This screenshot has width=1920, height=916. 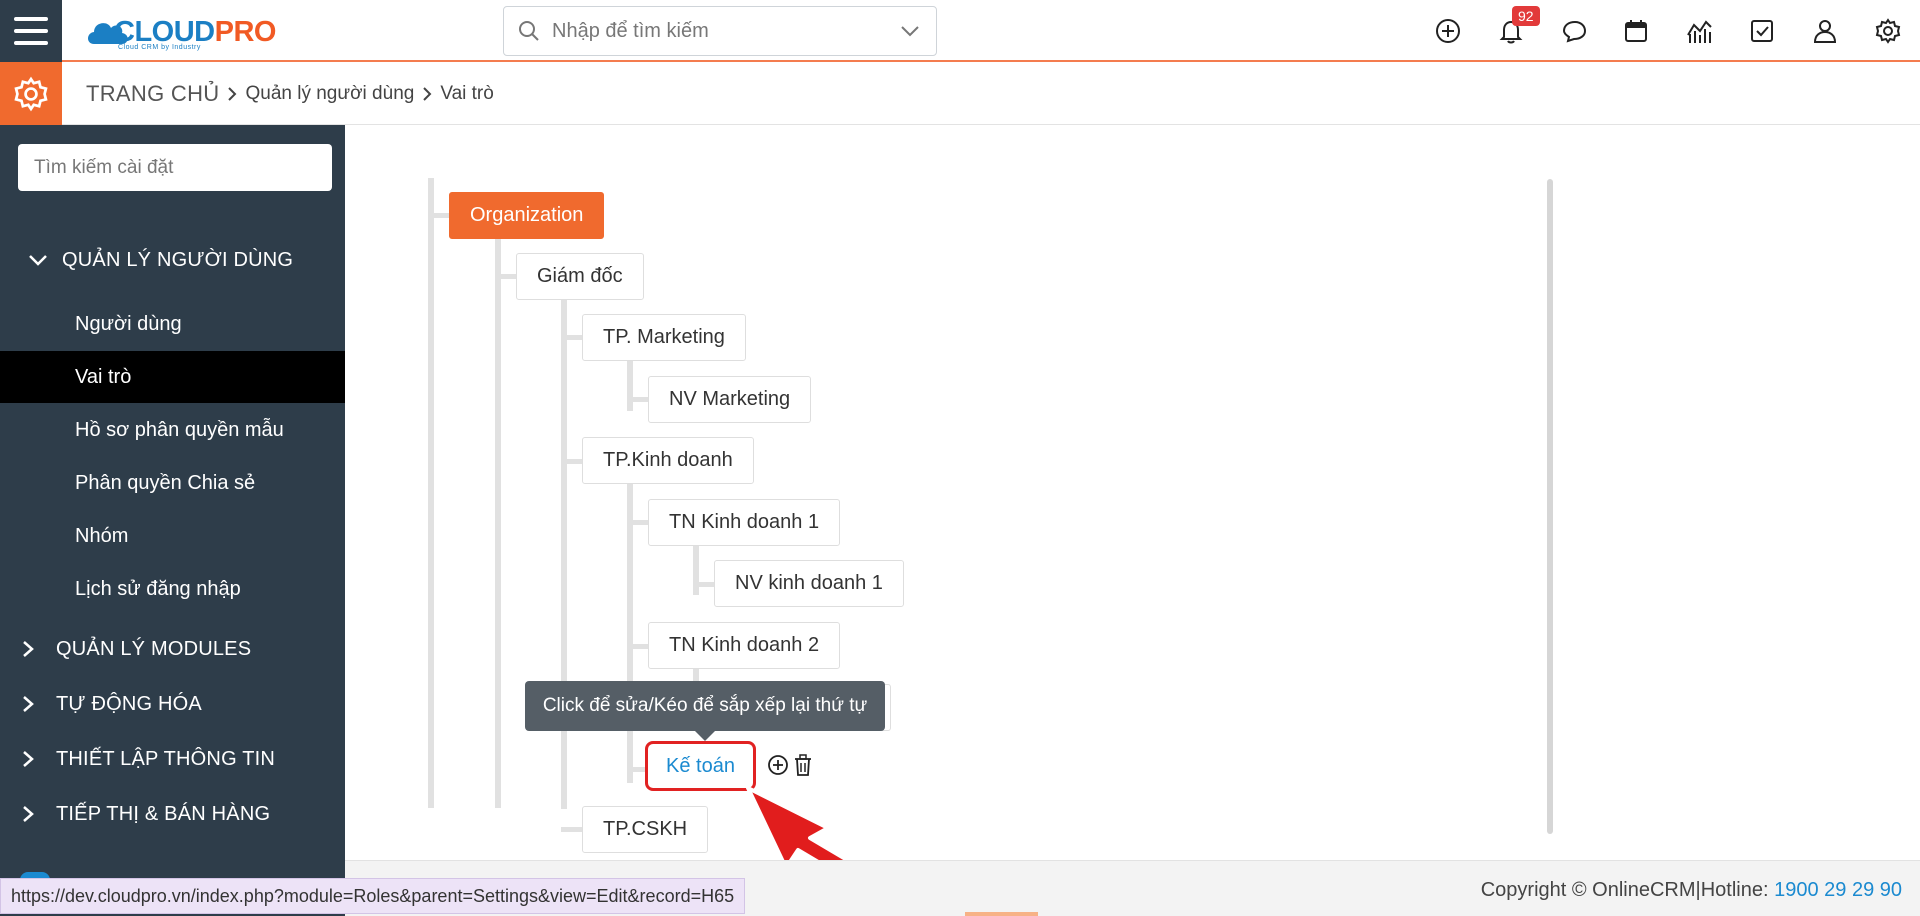 I want to click on sidebar-item-login-history: Lịch sử đăng nhập, so click(x=172, y=589).